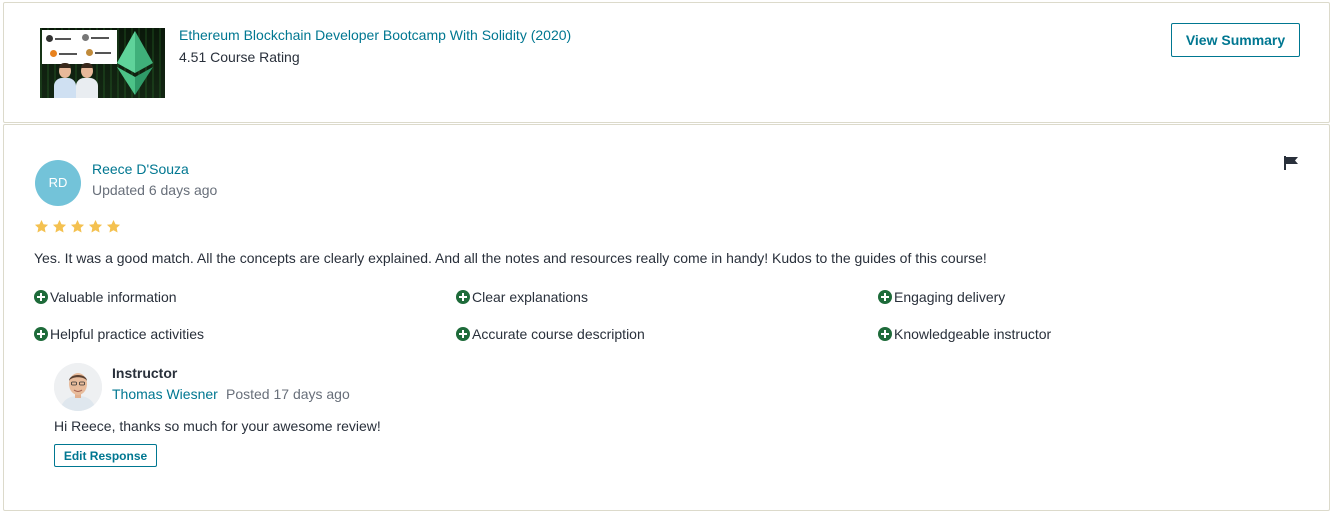 This screenshot has height=516, width=1336. Describe the element at coordinates (140, 169) in the screenshot. I see `reviewer-name: Reece D'Souza` at that location.